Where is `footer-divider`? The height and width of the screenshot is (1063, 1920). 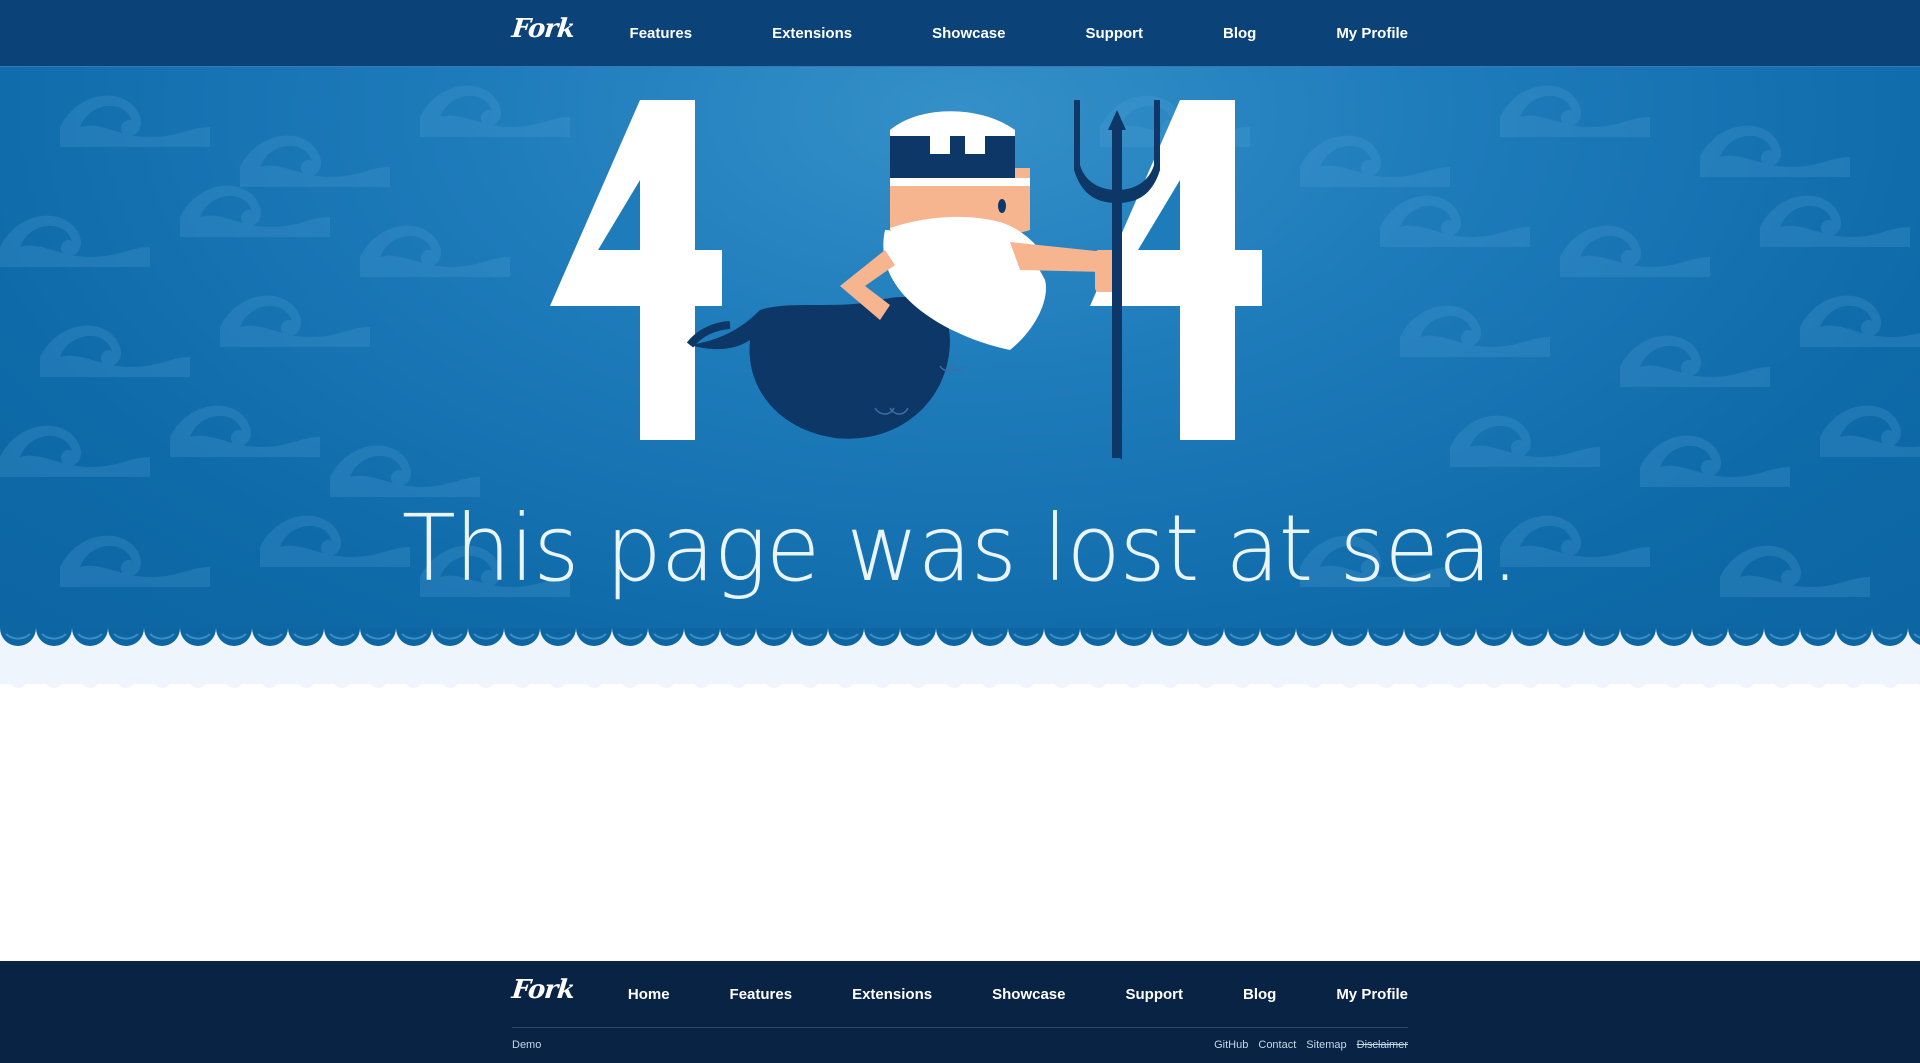 footer-divider is located at coordinates (960, 1027).